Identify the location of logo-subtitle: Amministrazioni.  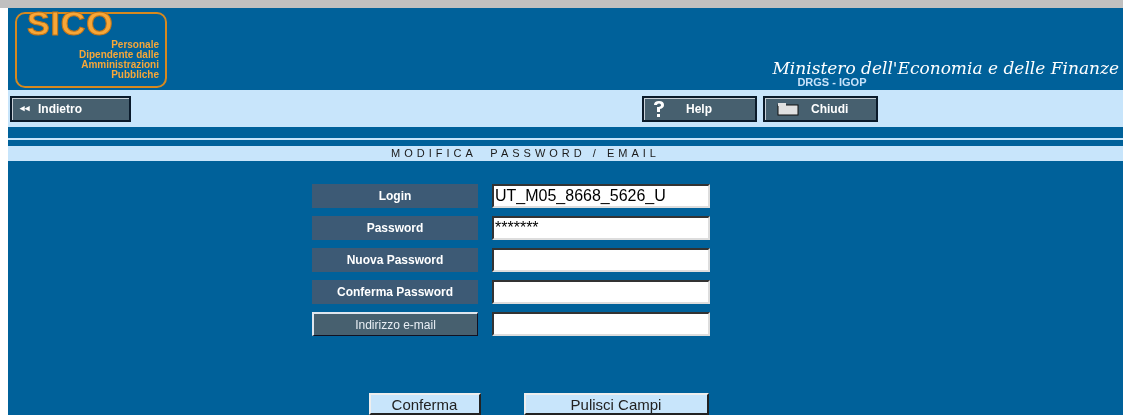
(120, 65).